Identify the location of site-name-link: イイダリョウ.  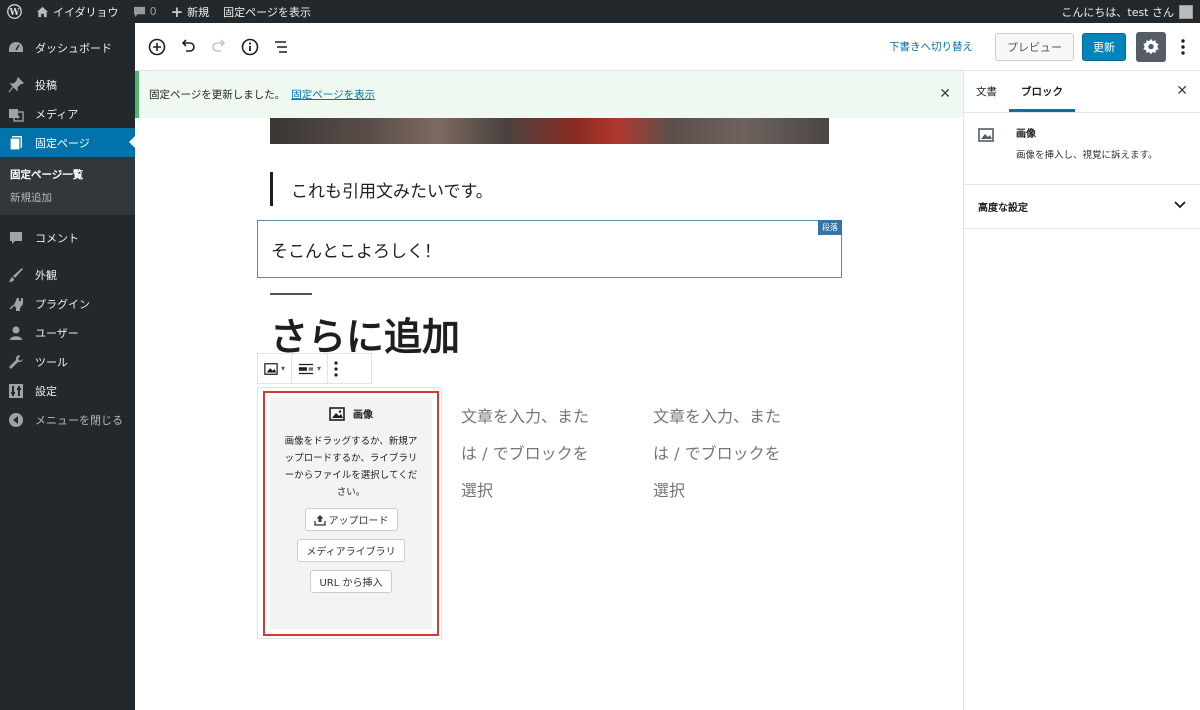
(77, 11).